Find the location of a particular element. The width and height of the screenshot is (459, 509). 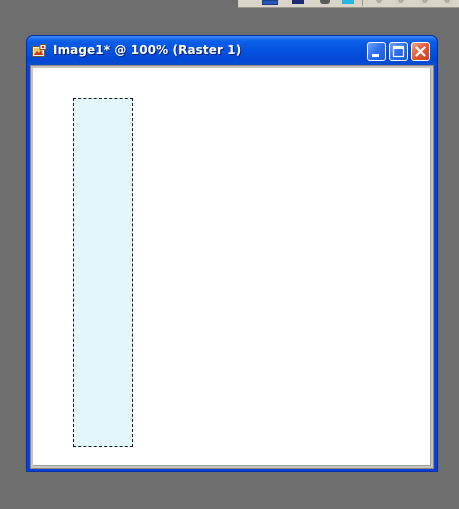

close-icon is located at coordinates (420, 51).